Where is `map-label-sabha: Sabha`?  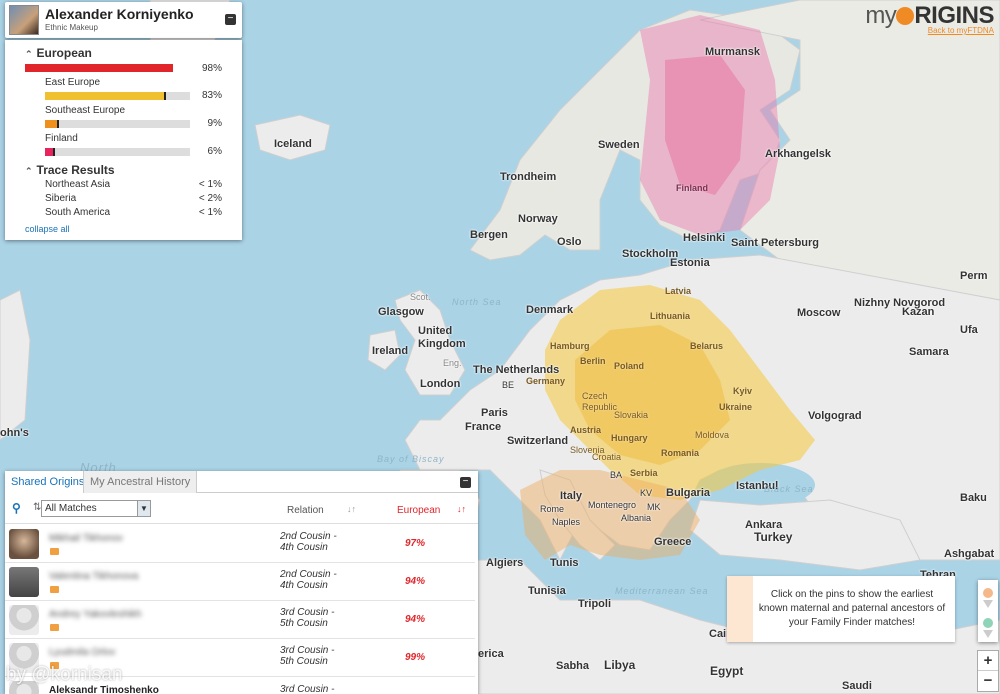
map-label-sabha: Sabha is located at coordinates (573, 666).